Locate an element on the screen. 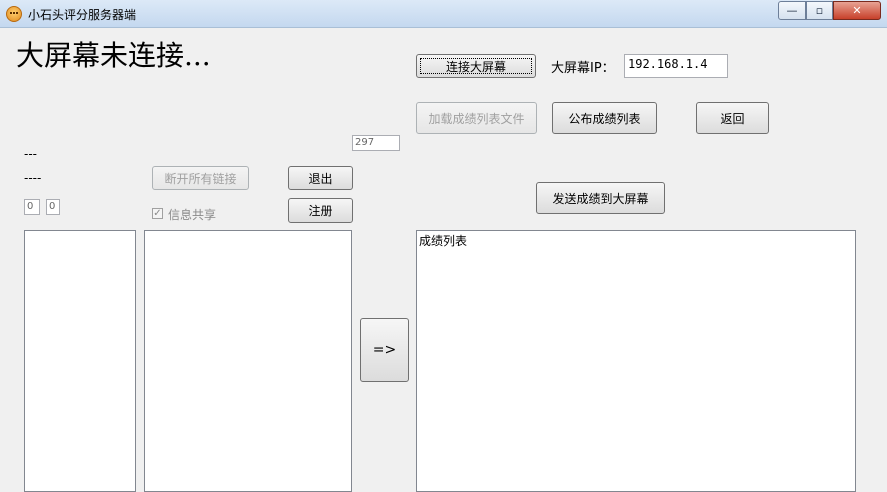 Image resolution: width=887 pixels, height=492 pixels. load-score-file-button: 加载成绩列表文件 is located at coordinates (476, 118).